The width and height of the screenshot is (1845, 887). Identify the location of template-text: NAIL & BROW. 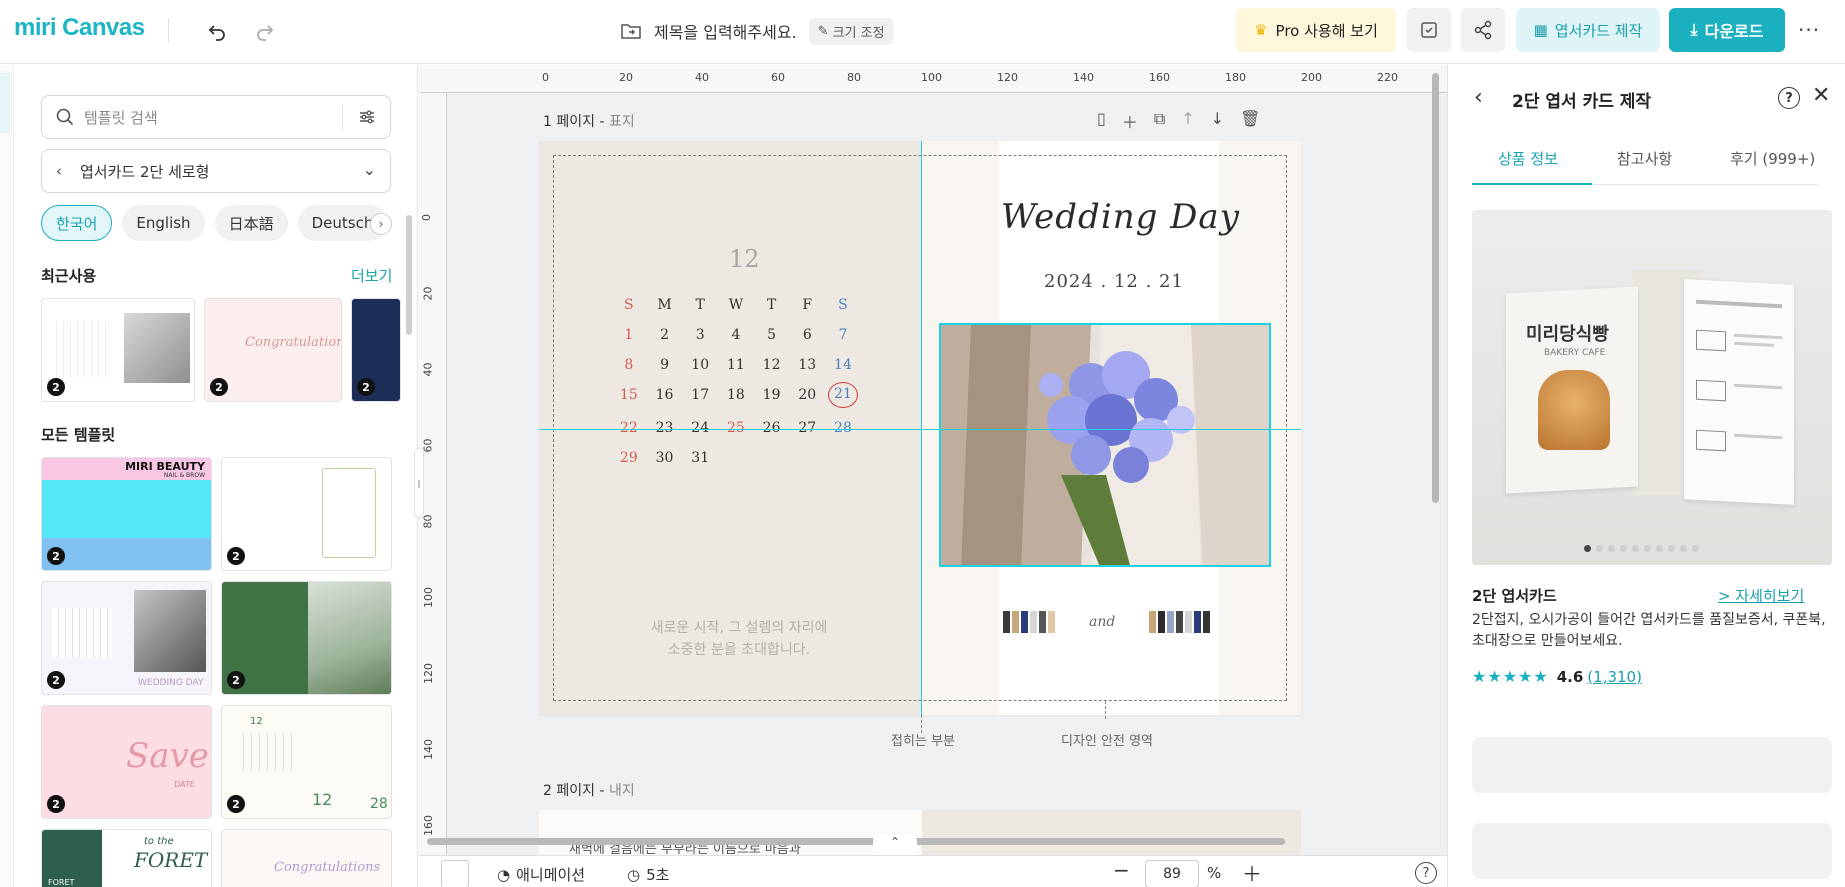
(184, 475).